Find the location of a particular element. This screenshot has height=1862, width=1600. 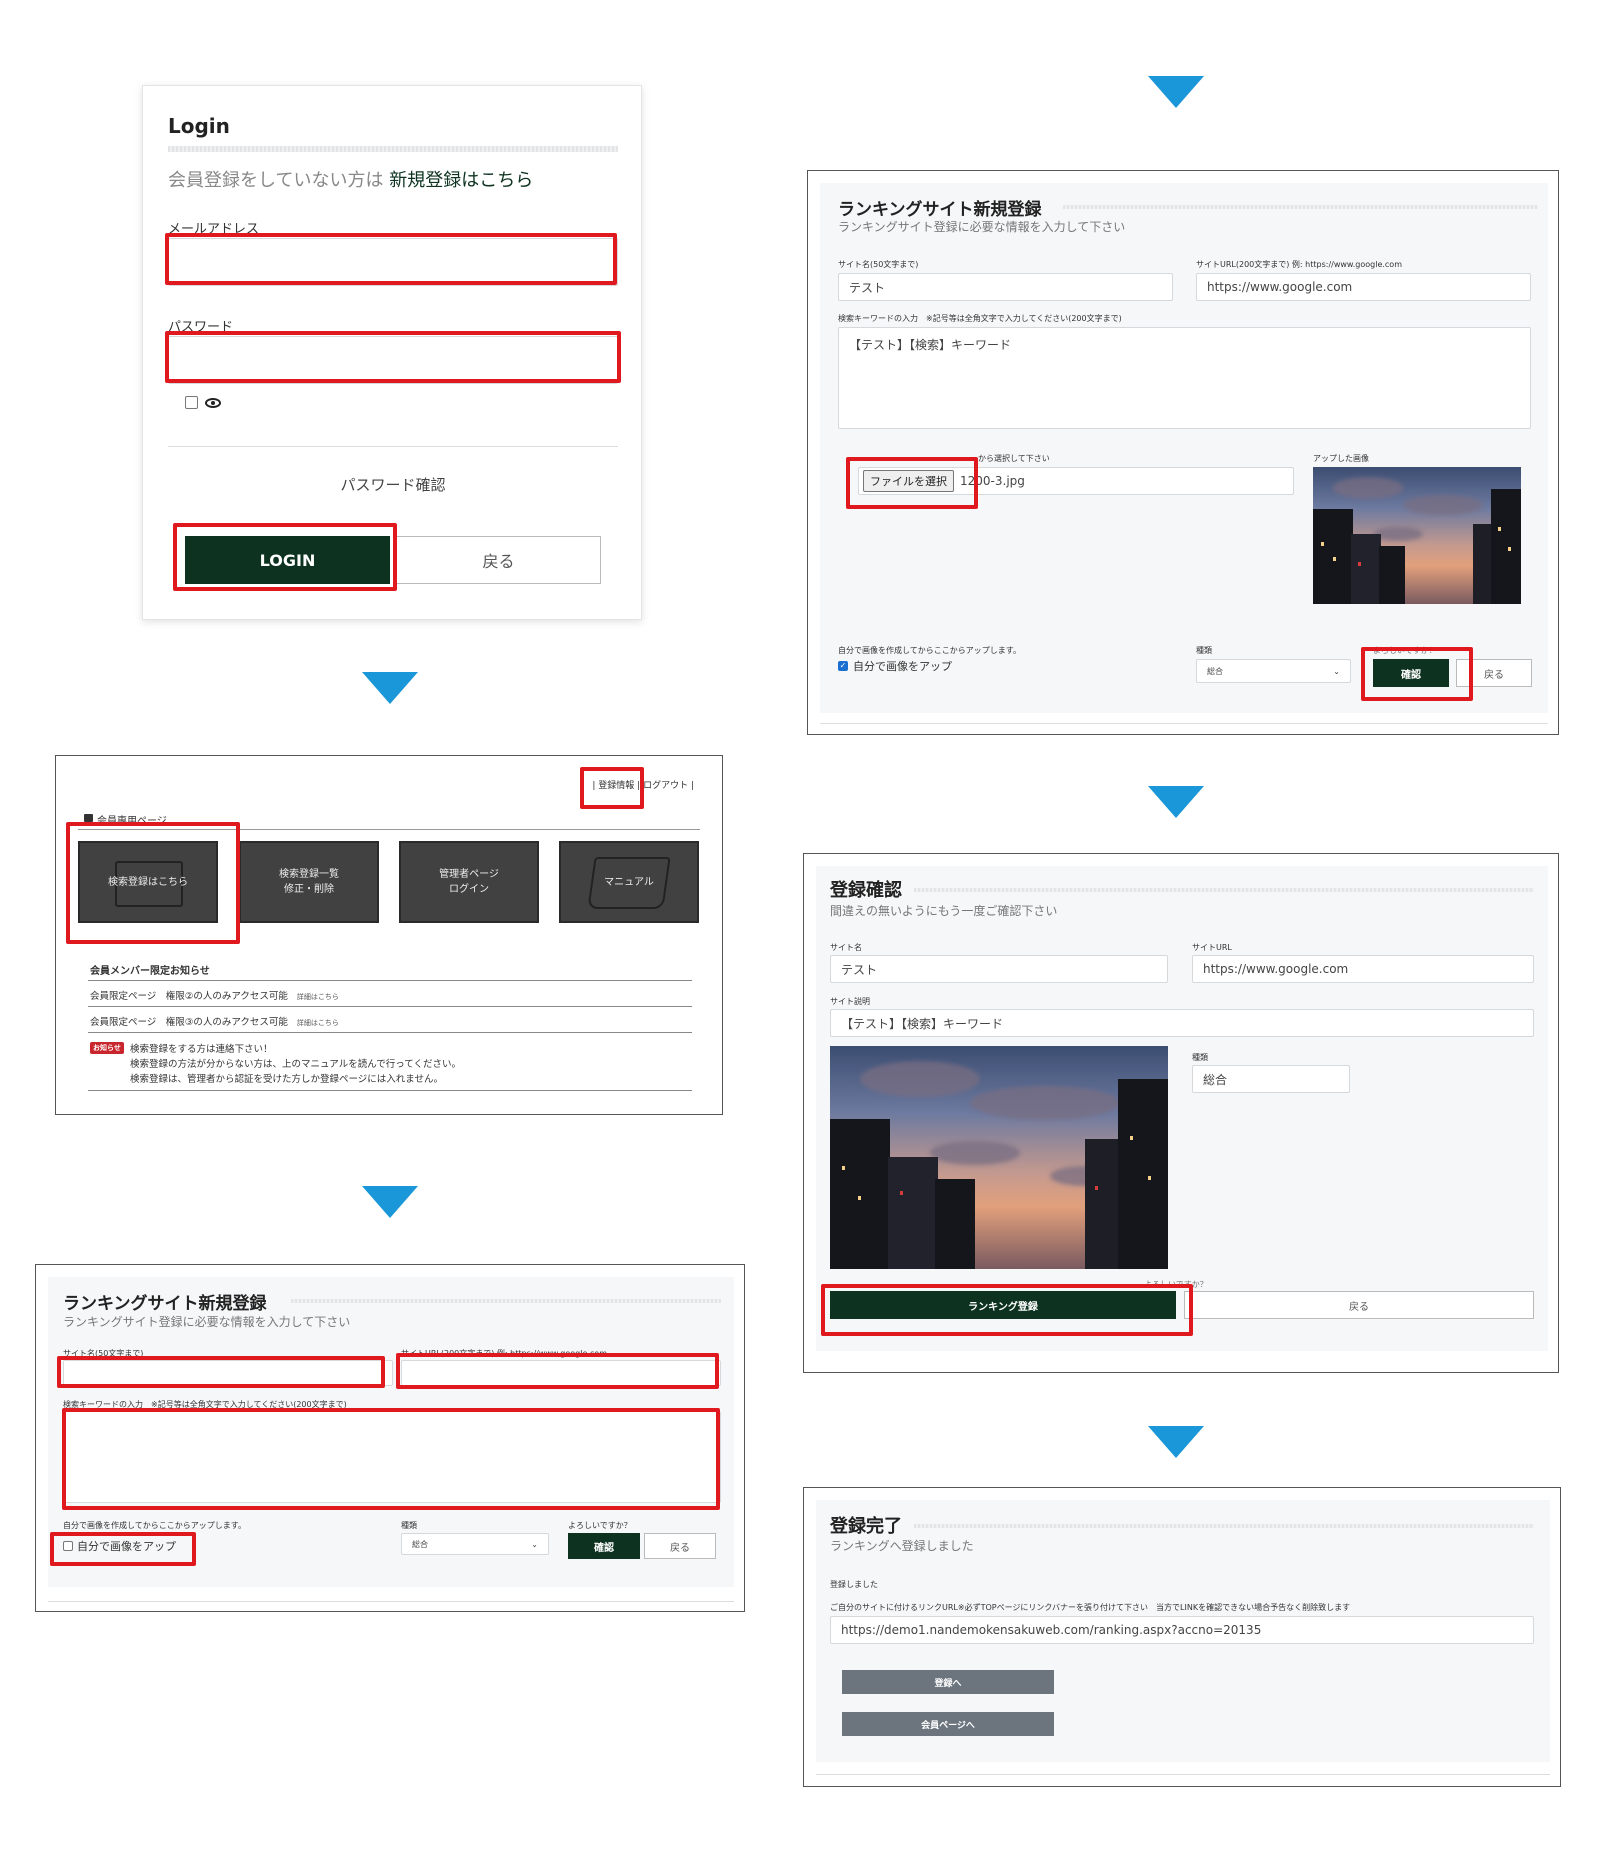

site-url-label: サイトURL is located at coordinates (1212, 947).